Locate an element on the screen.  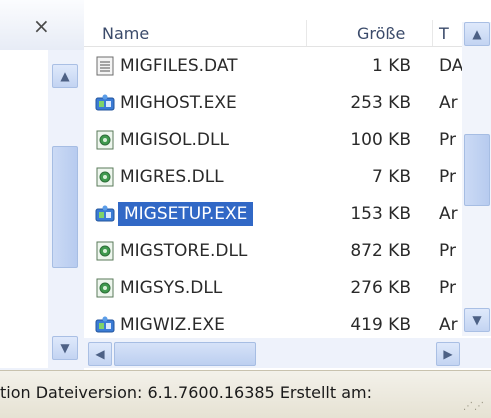
table-row: MIGSYS.DLL 276 KB Pr is located at coordinates (270, 288).